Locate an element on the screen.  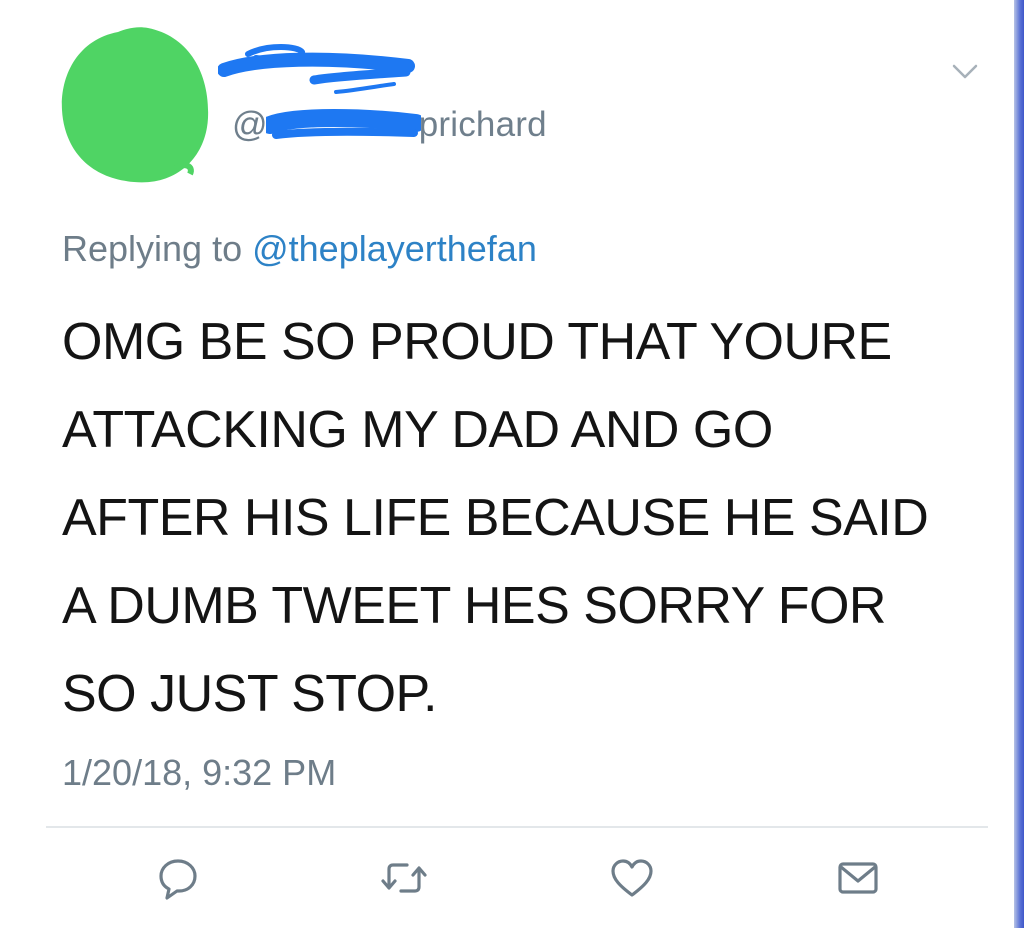
tweet-text-line: SO JUST STOP. is located at coordinates (249, 694).